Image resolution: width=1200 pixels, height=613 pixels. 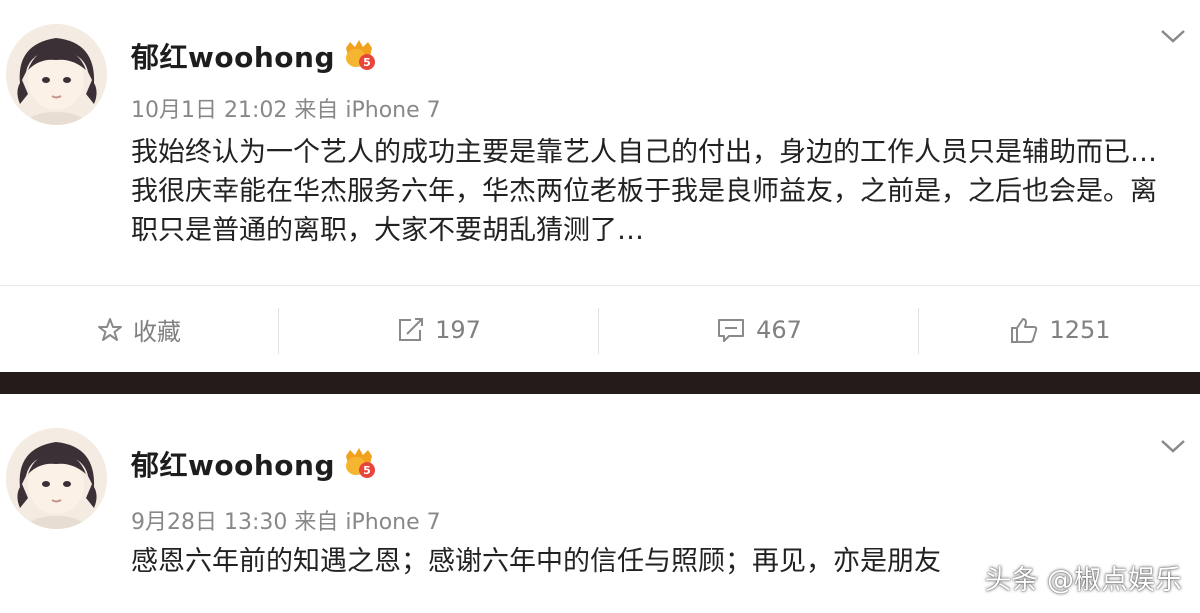 I want to click on comment-button: 467, so click(x=759, y=329).